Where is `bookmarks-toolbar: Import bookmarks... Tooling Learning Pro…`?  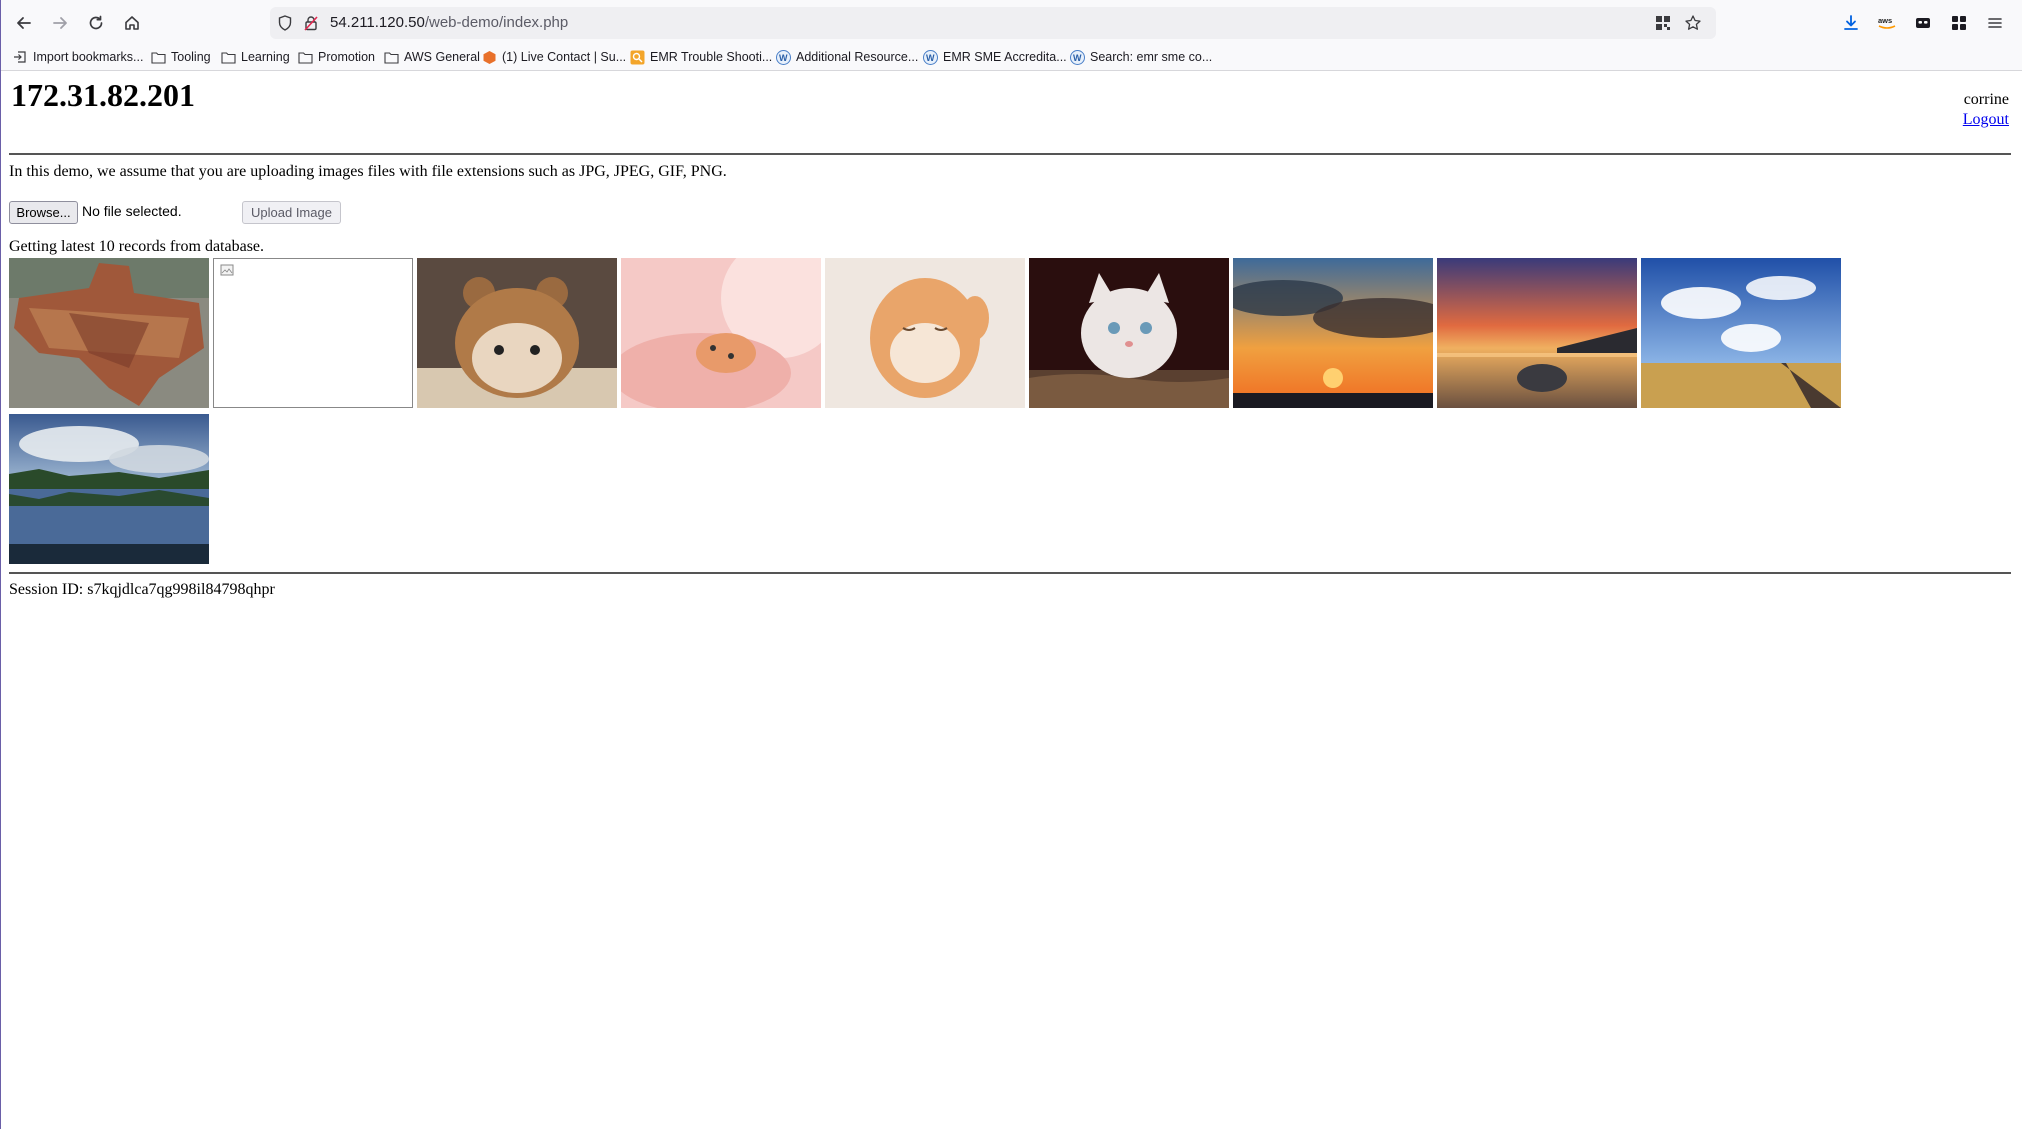
bookmarks-toolbar: Import bookmarks... Tooling Learning Pro… is located at coordinates (1011, 57).